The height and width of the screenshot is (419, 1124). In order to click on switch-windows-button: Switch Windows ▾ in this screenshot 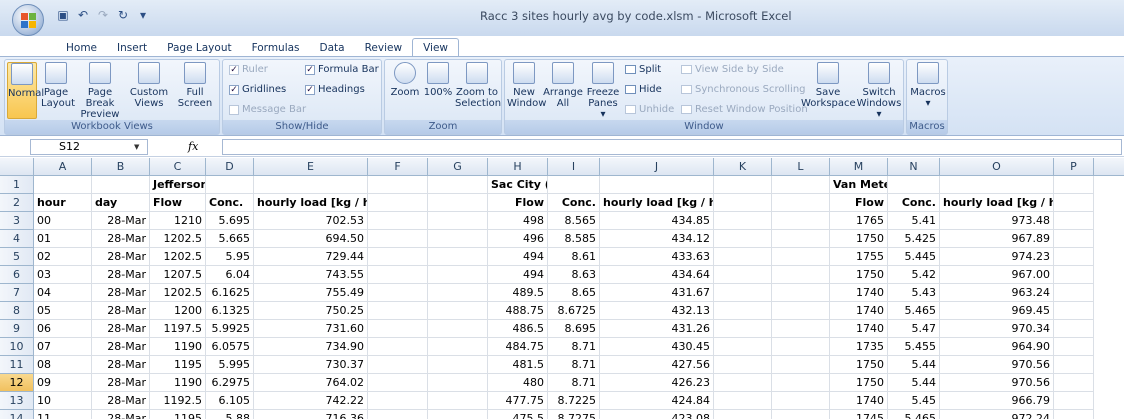, I will do `click(879, 91)`.